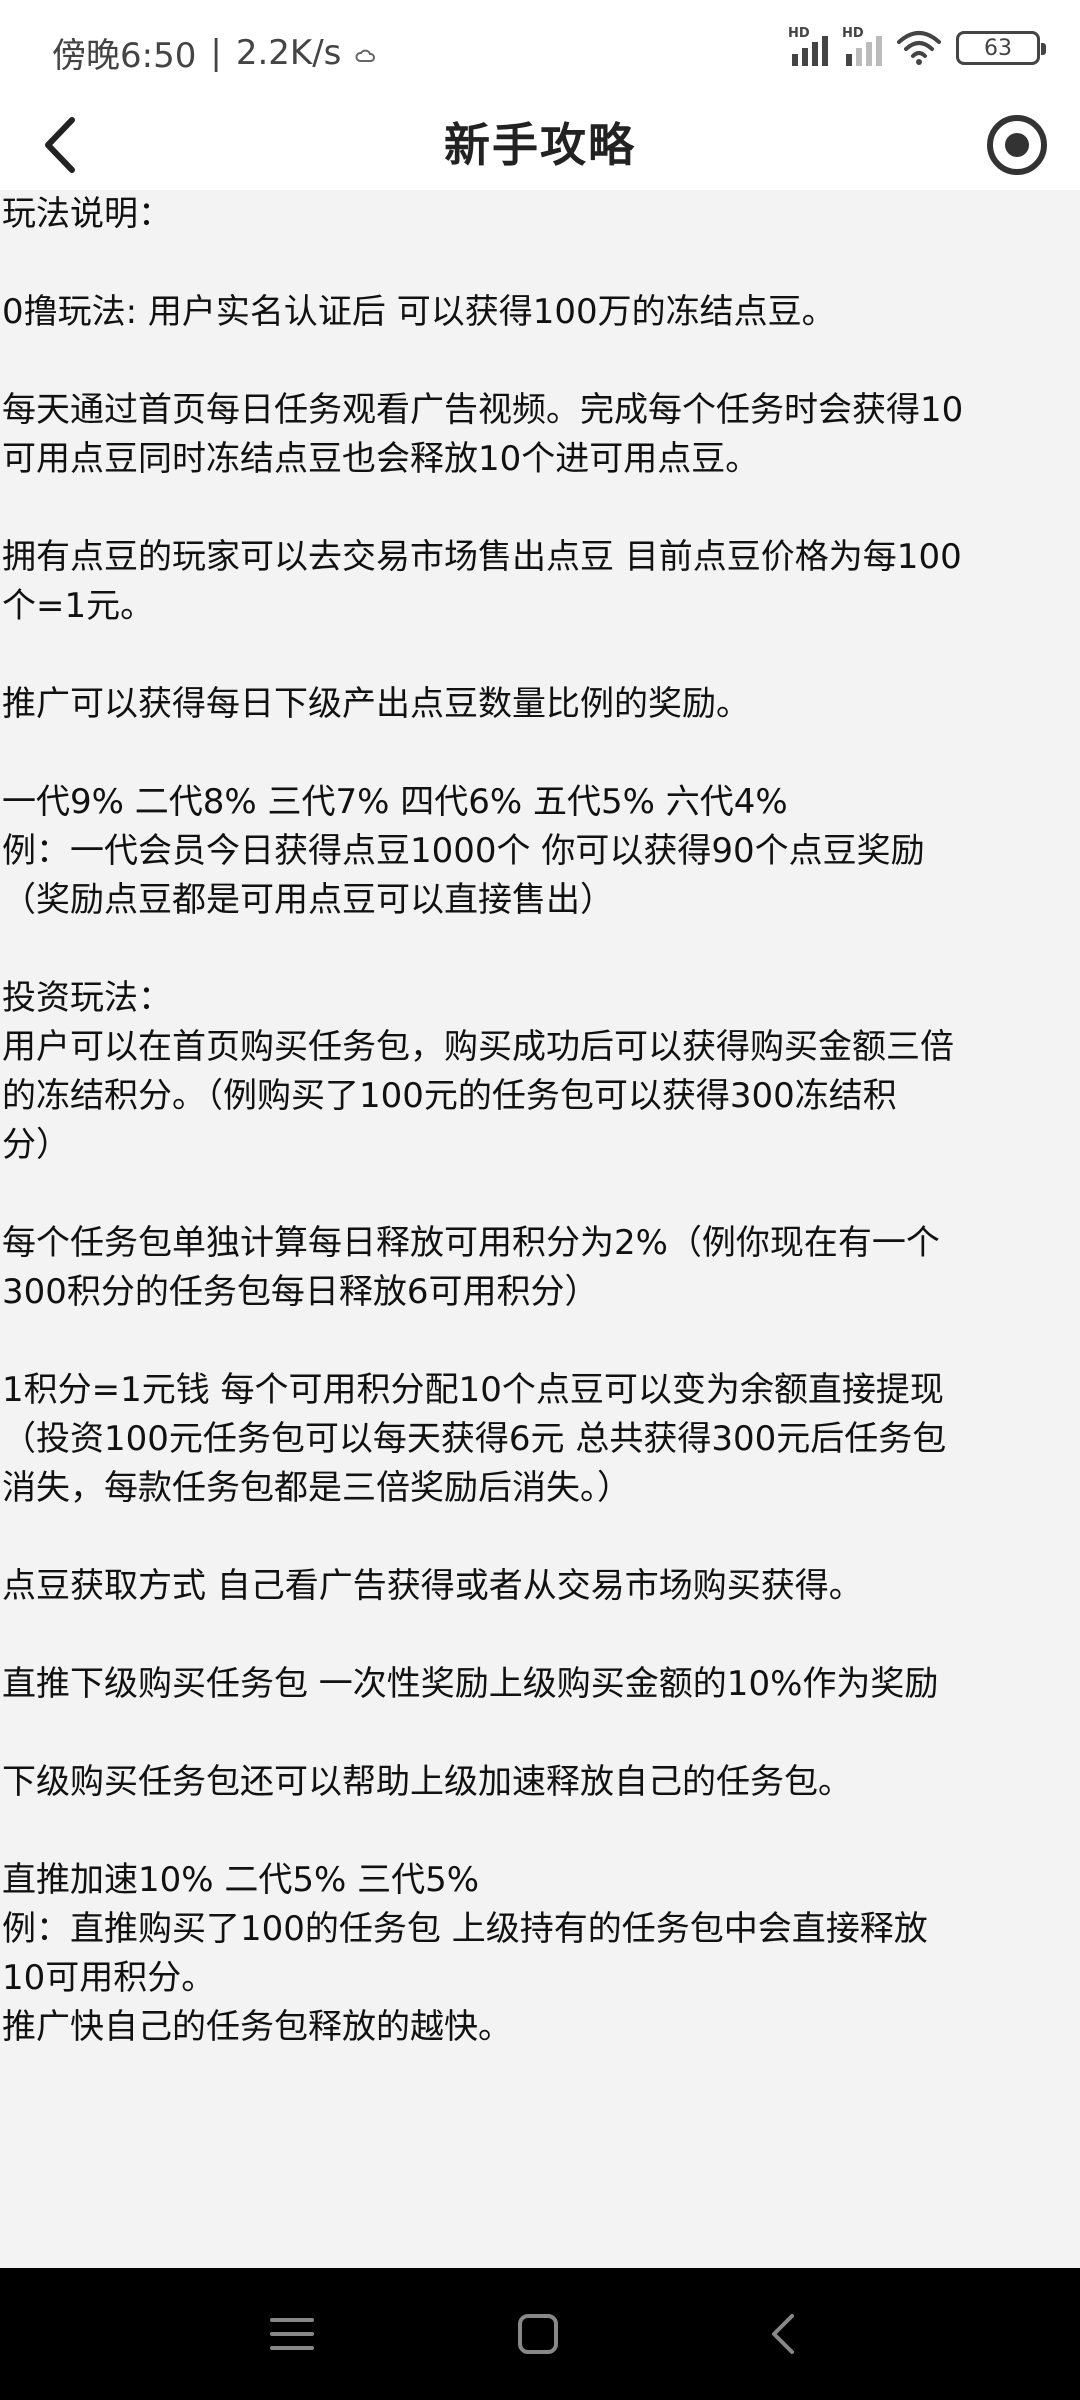 This screenshot has width=1080, height=2400. What do you see at coordinates (463, 851) in the screenshot?
I see `content-line: 例：一代会员今日获得点豆1000个 你可以获得90个点豆奖励` at bounding box center [463, 851].